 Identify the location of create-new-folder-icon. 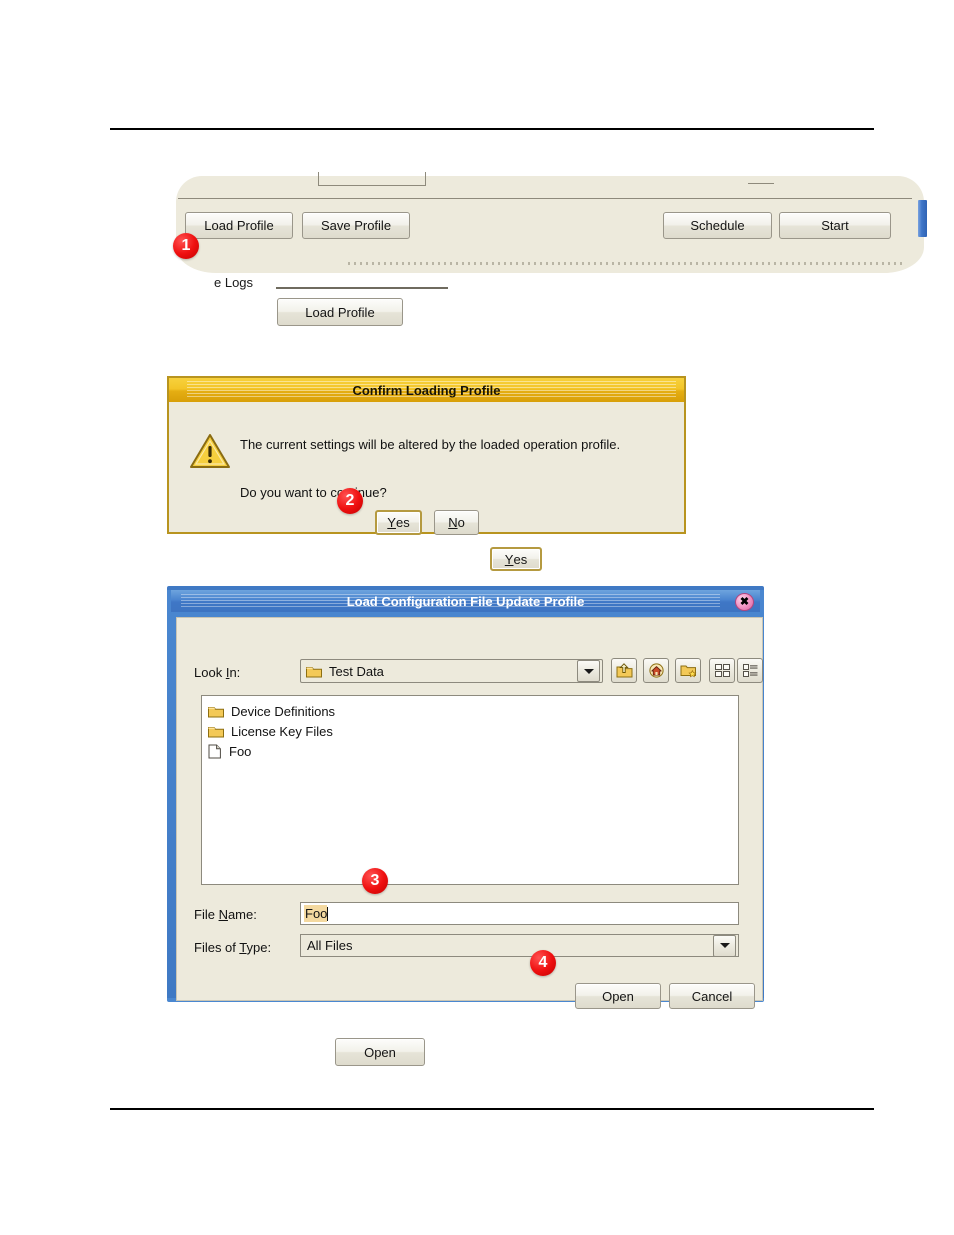
(688, 671).